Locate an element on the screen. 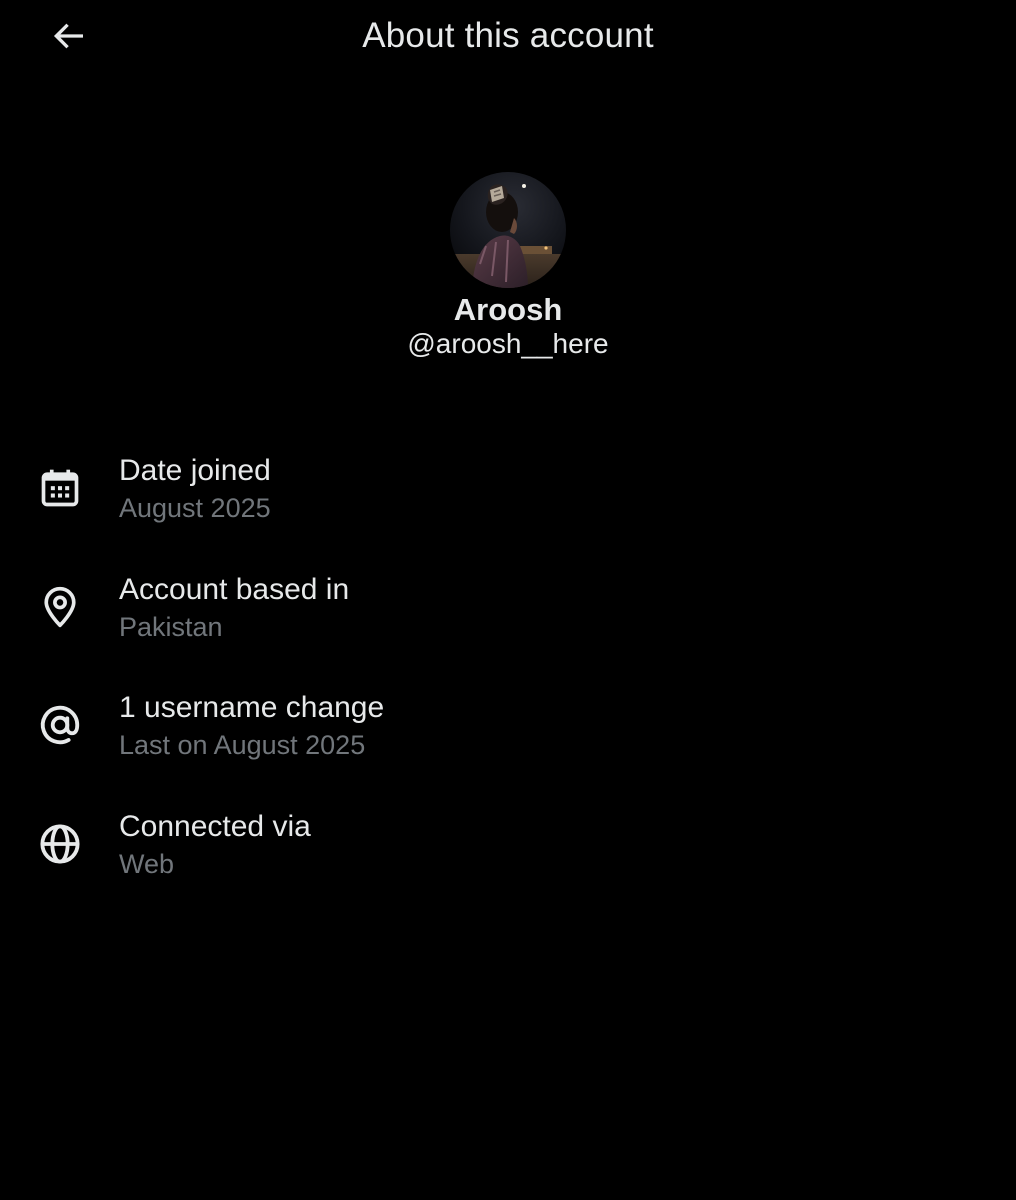 Image resolution: width=1016 pixels, height=1200 pixels. info-label: 1 username change is located at coordinates (252, 707).